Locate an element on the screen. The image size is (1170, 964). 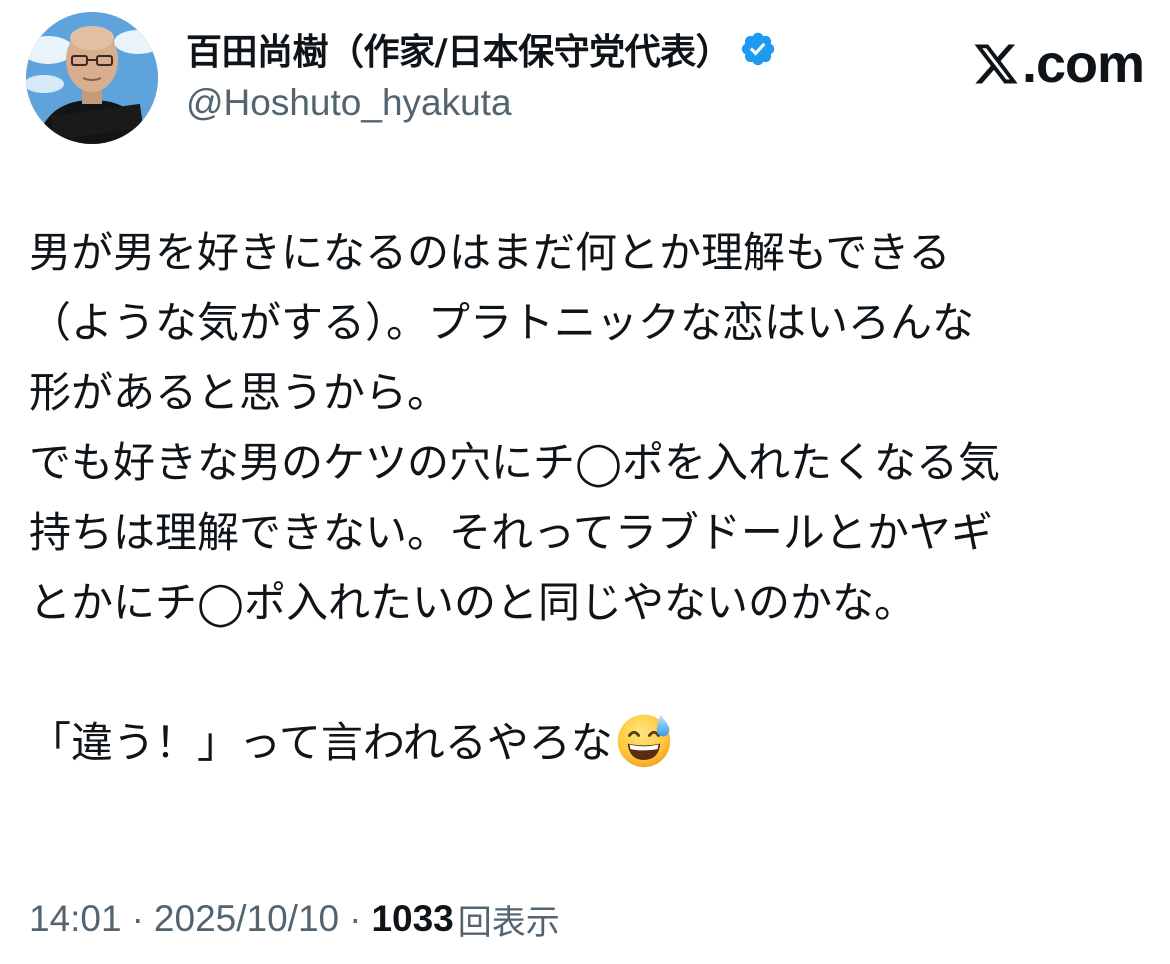
tweet-line: （ような気がする）。プラトニックな恋はいろんな is located at coordinates (502, 322).